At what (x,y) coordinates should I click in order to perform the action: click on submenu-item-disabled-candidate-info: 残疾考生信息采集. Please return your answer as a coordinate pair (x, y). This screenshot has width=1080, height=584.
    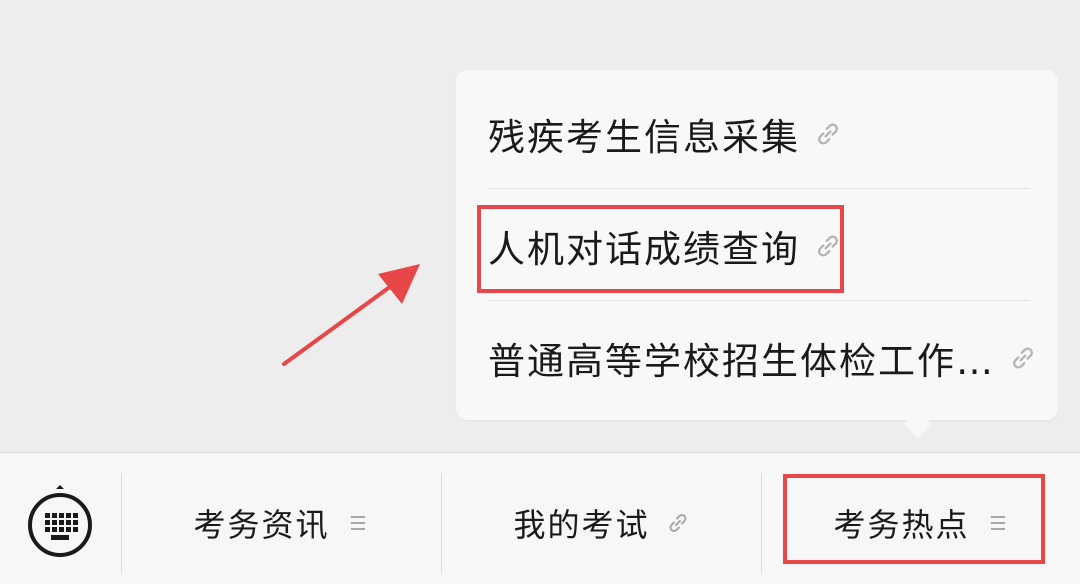
    Looking at the image, I should click on (759, 134).